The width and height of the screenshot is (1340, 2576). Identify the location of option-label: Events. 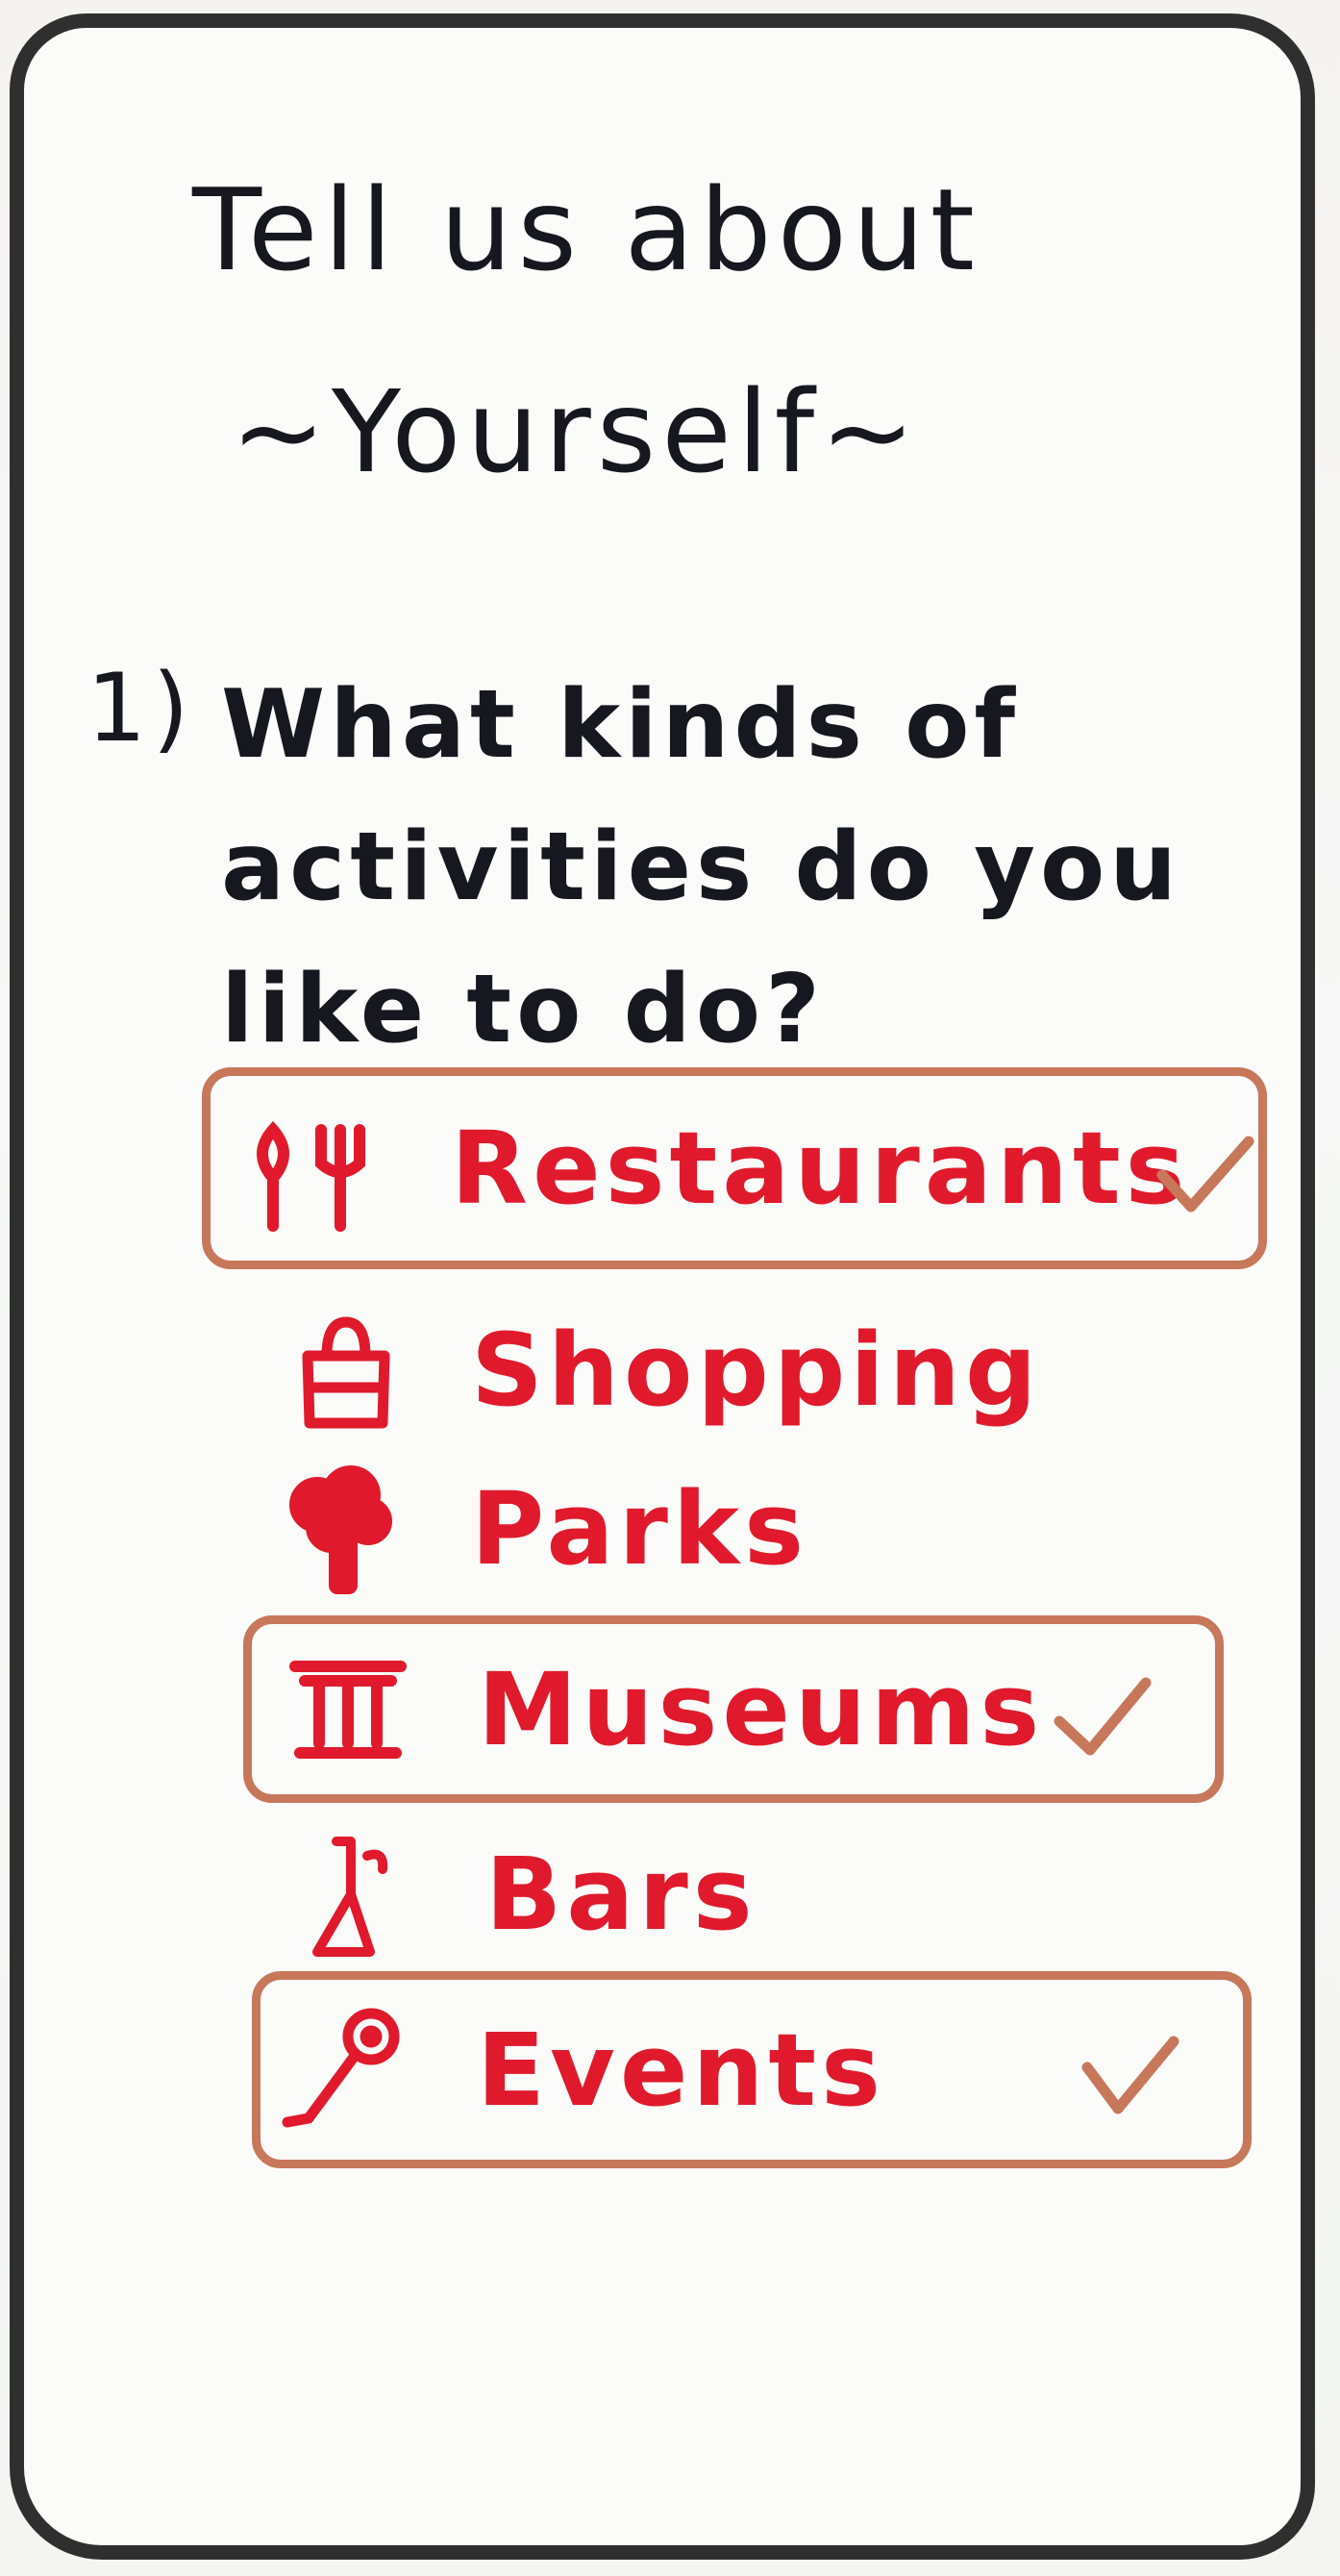
(681, 2070).